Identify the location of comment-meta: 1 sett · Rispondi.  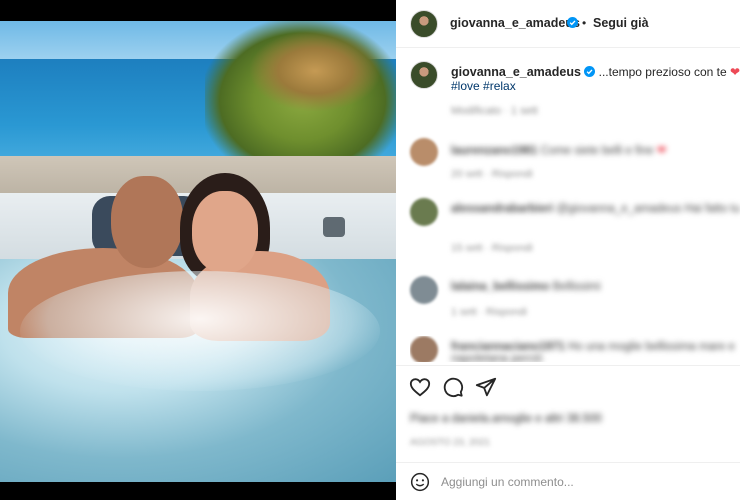
(489, 312).